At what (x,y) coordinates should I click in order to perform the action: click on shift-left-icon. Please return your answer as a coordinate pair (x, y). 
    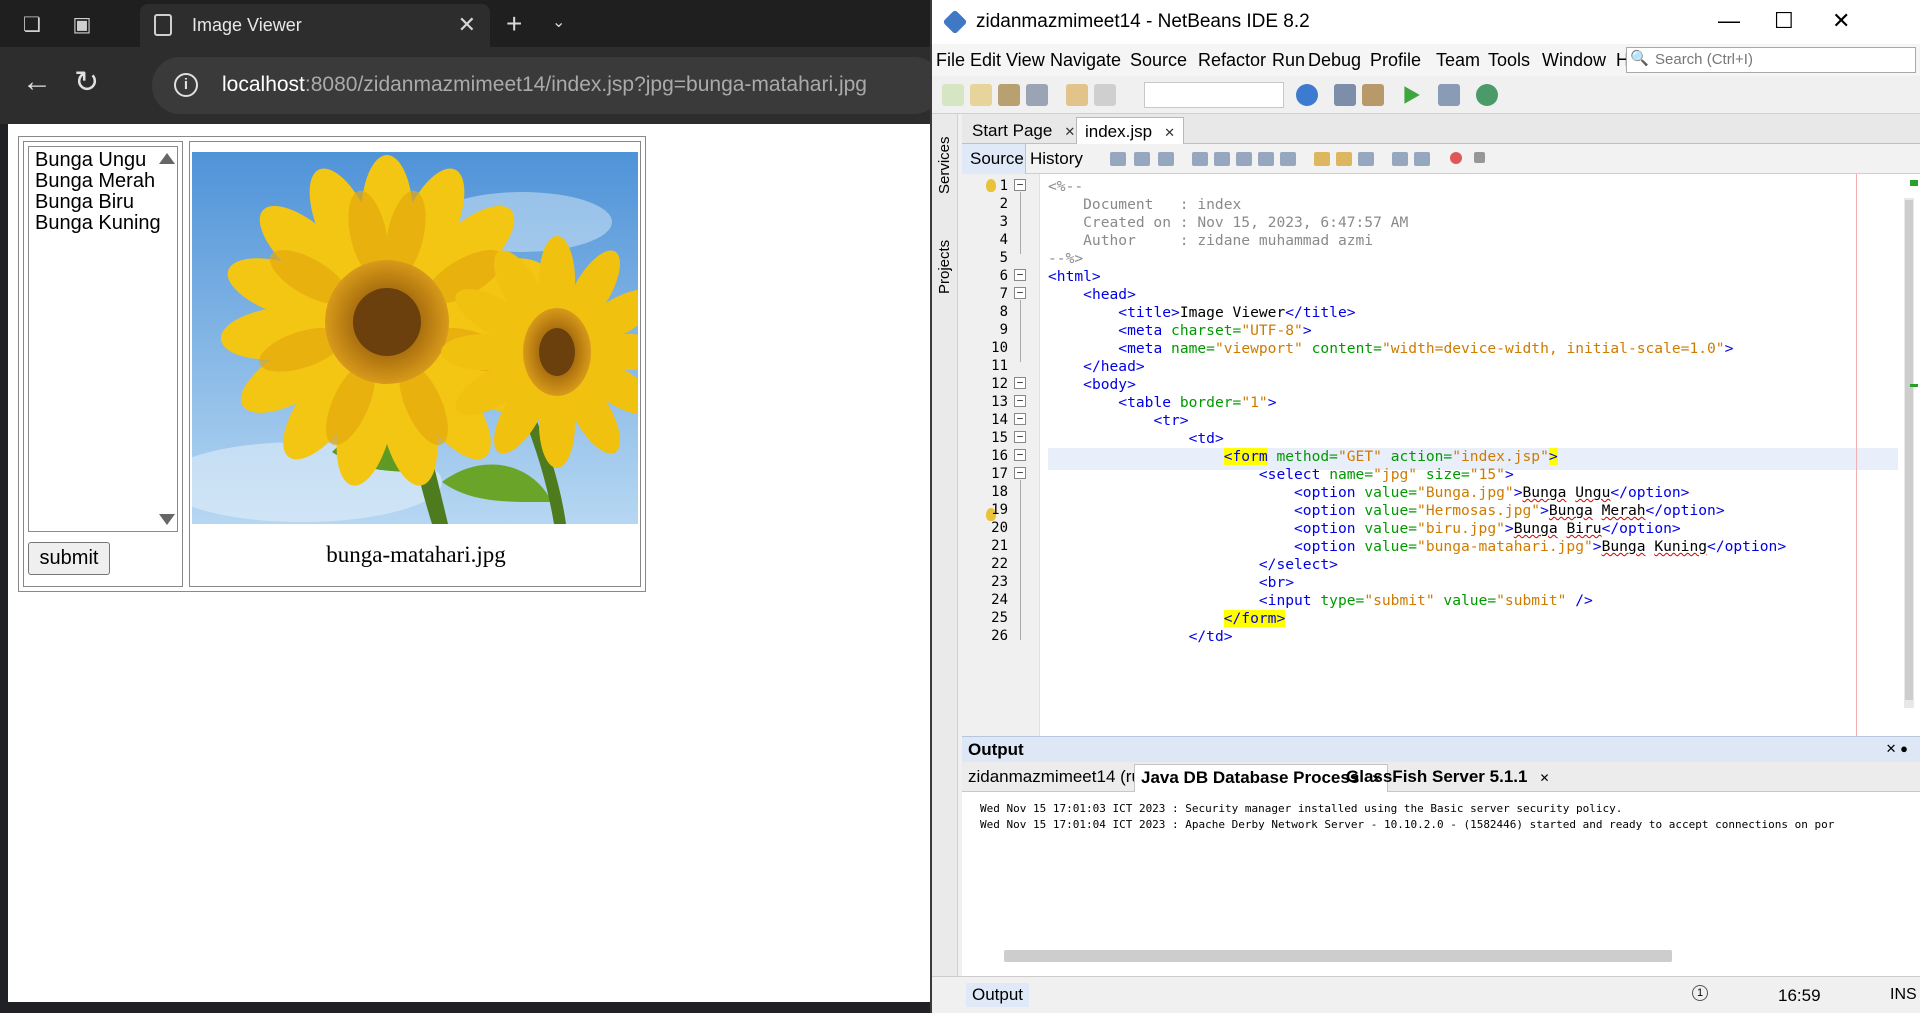
    Looking at the image, I should click on (1400, 159).